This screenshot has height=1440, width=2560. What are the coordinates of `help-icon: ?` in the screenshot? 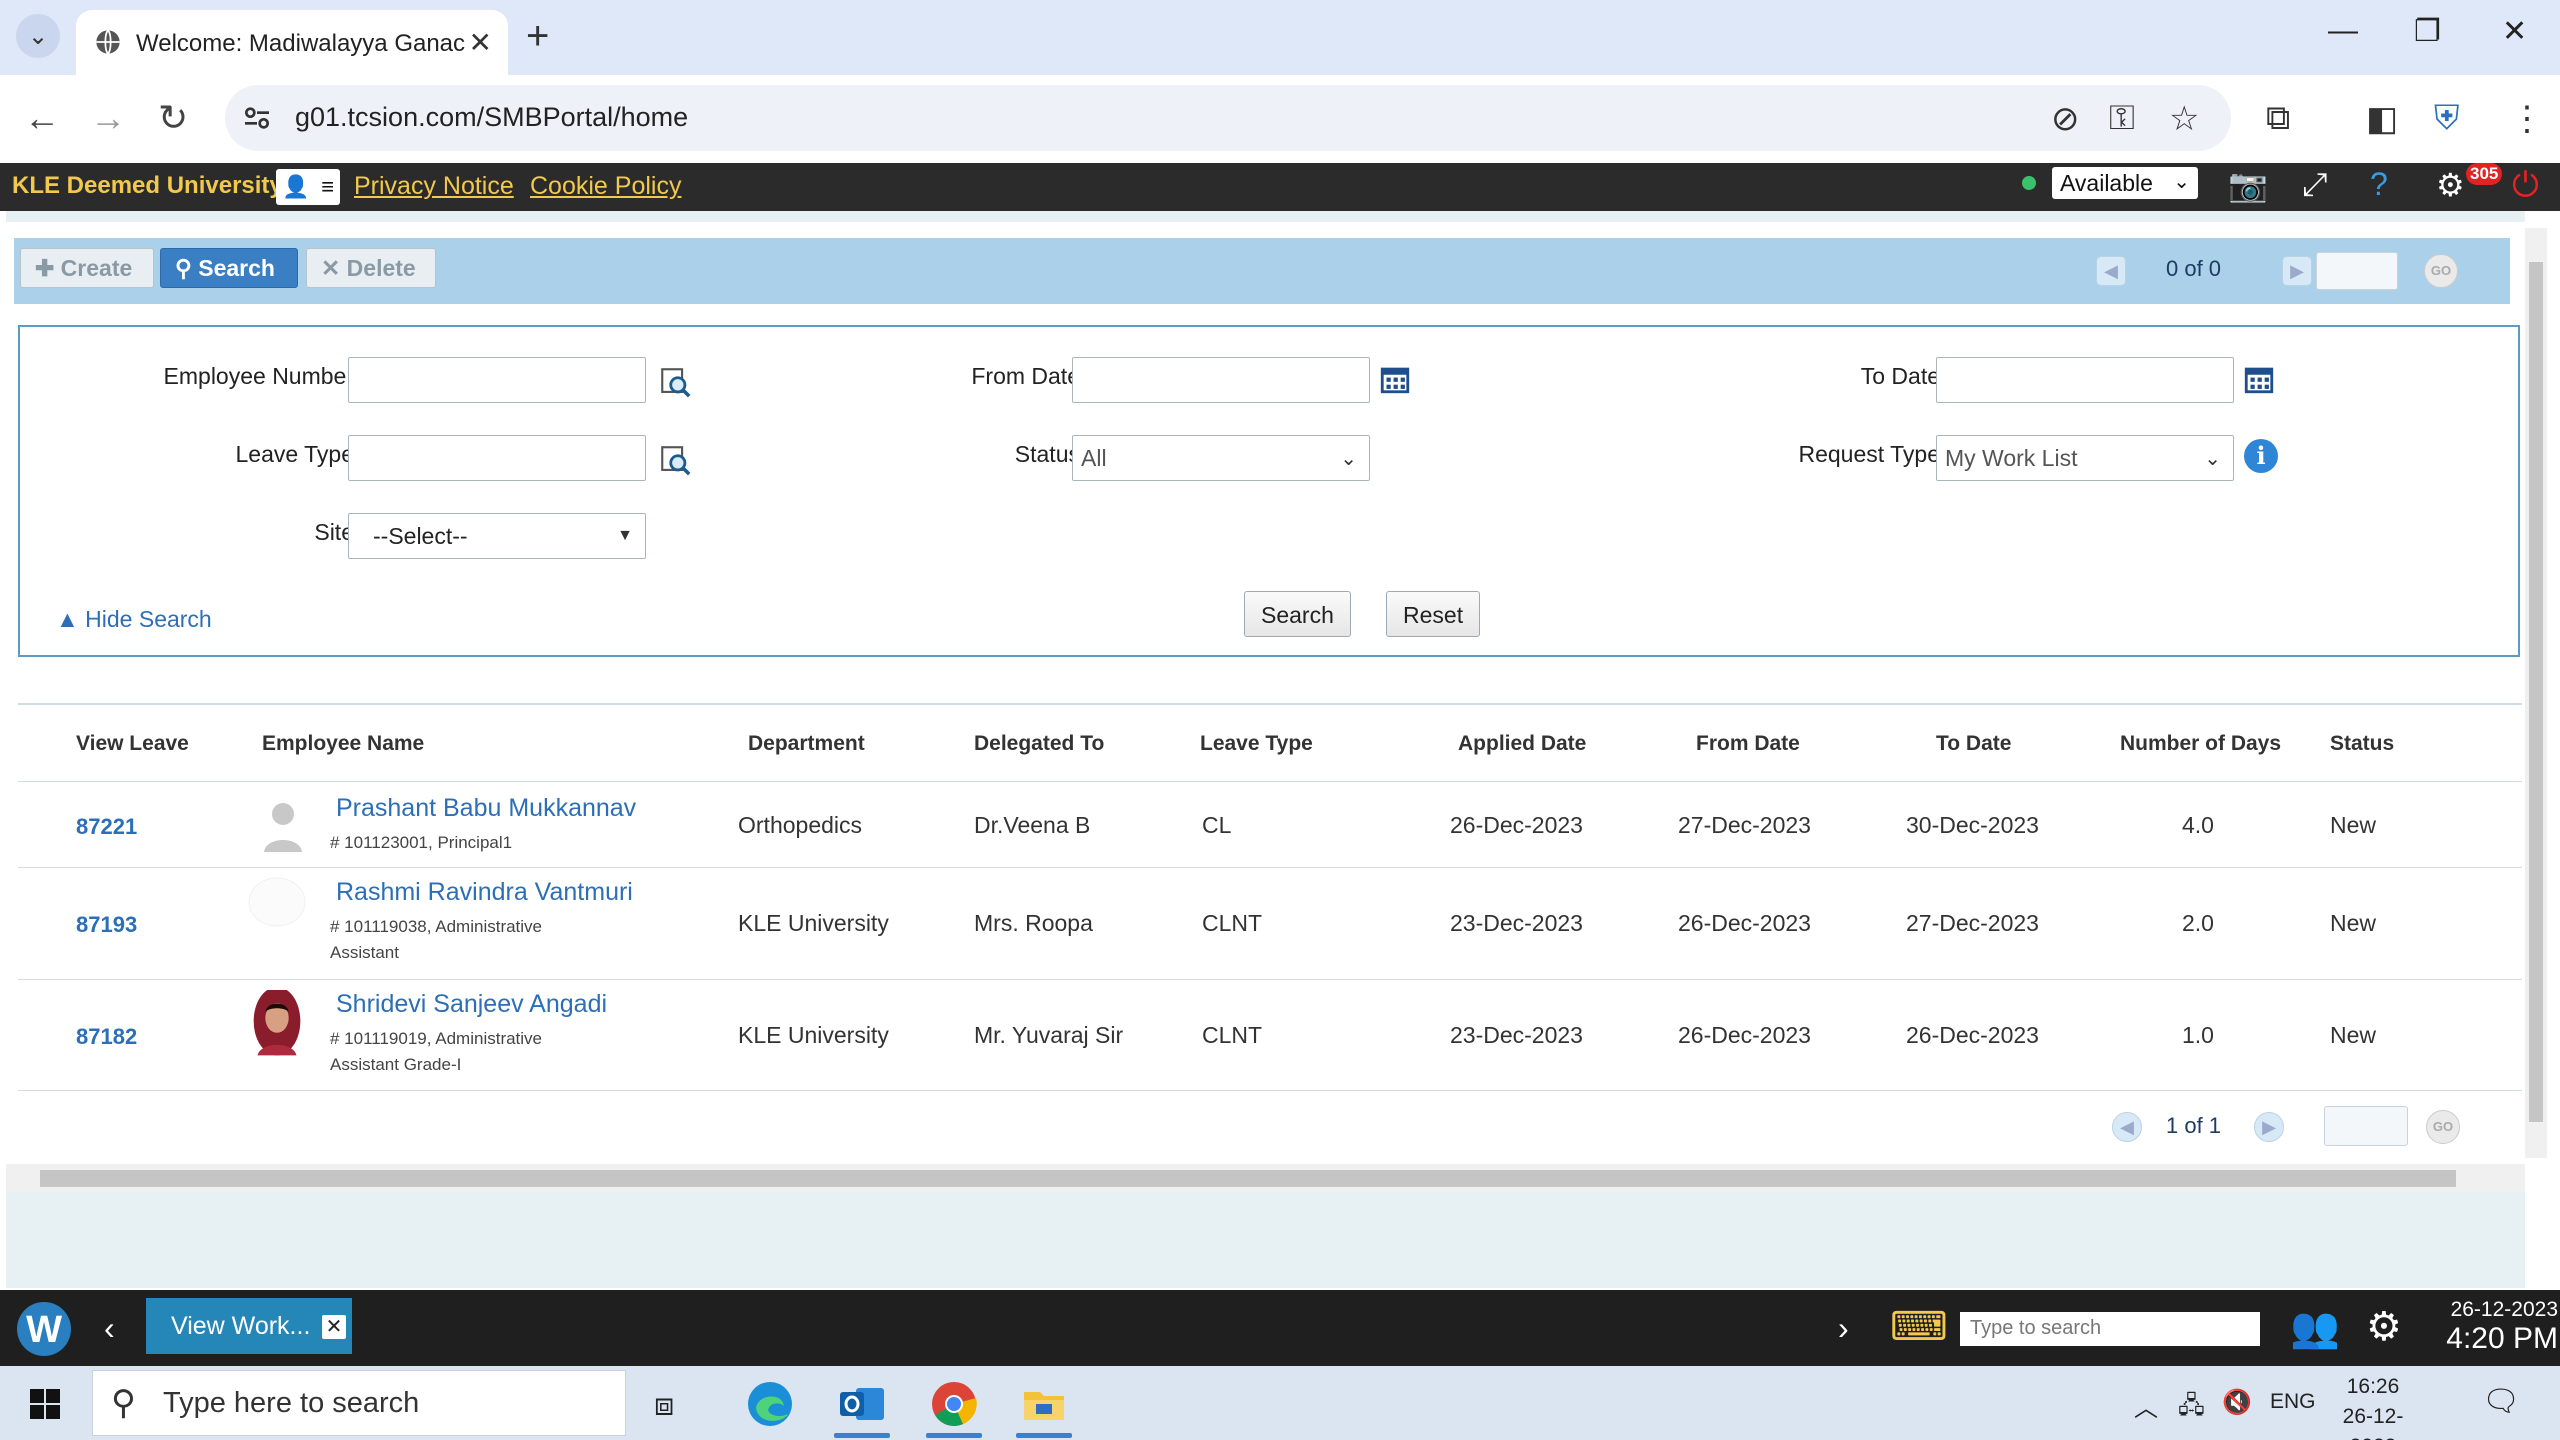 It's located at (2379, 184).